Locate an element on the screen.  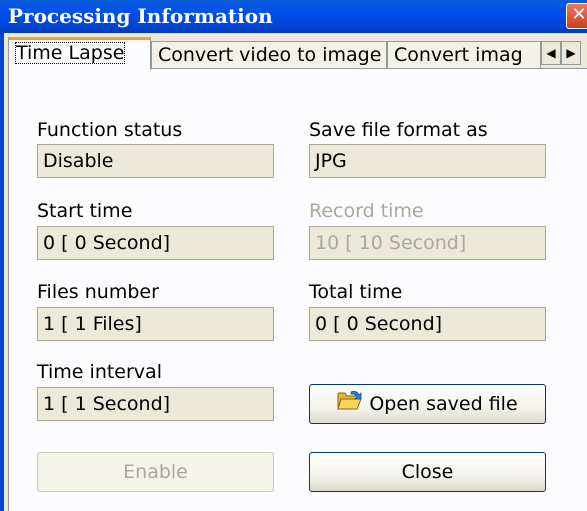
record-time-field: 10 [ 10 Second] is located at coordinates (427, 243).